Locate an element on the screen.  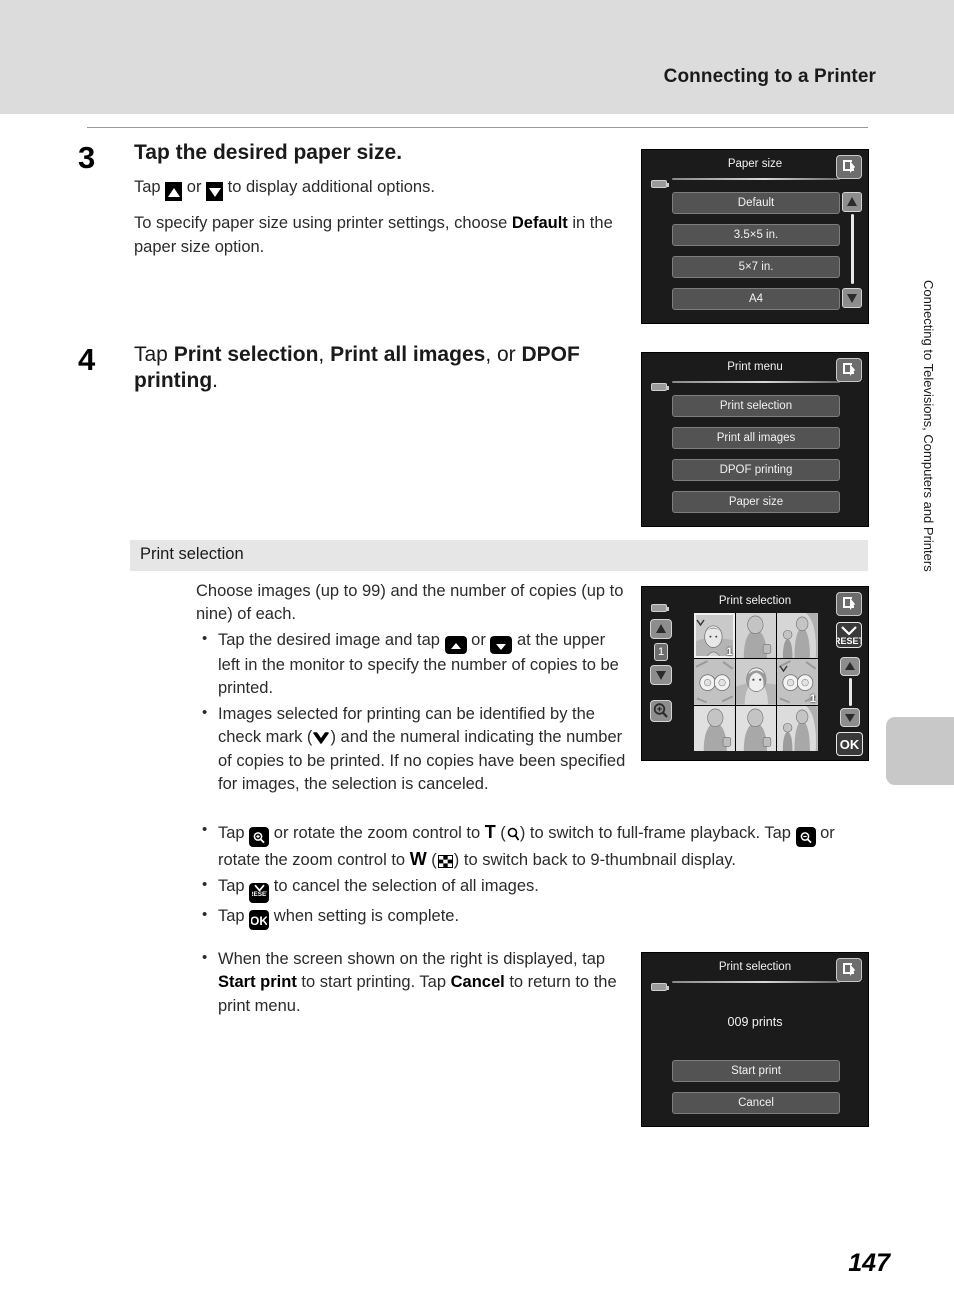
magnifier-plus-glyph is located at coordinates (259, 838).